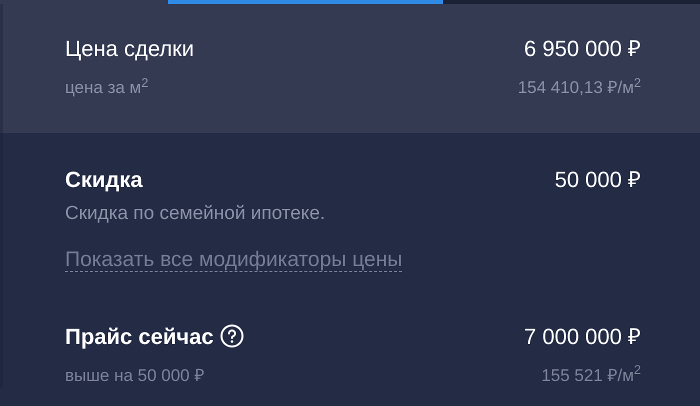  Describe the element at coordinates (232, 336) in the screenshot. I see `help-icon` at that location.